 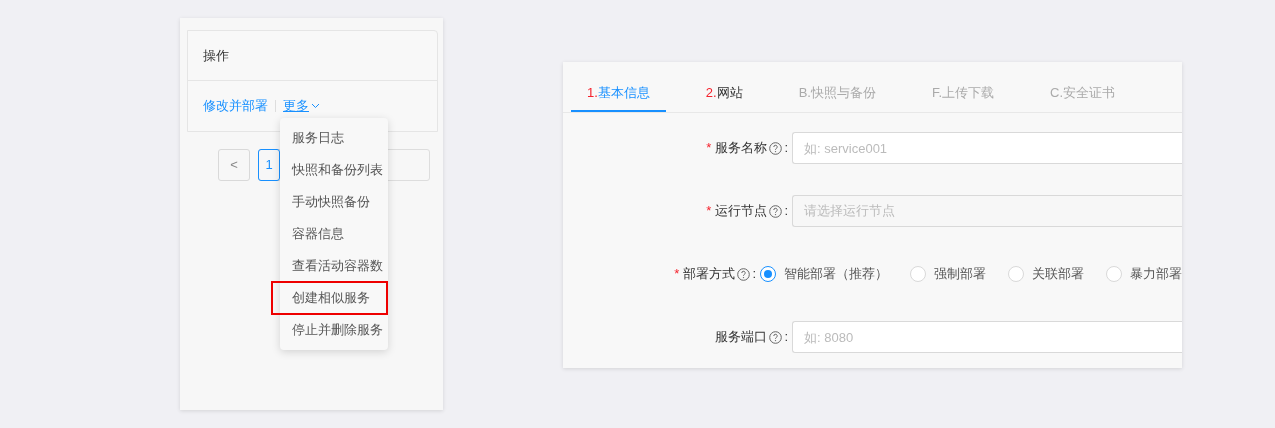 I want to click on menu-item: 创建相似服务, so click(x=329, y=298).